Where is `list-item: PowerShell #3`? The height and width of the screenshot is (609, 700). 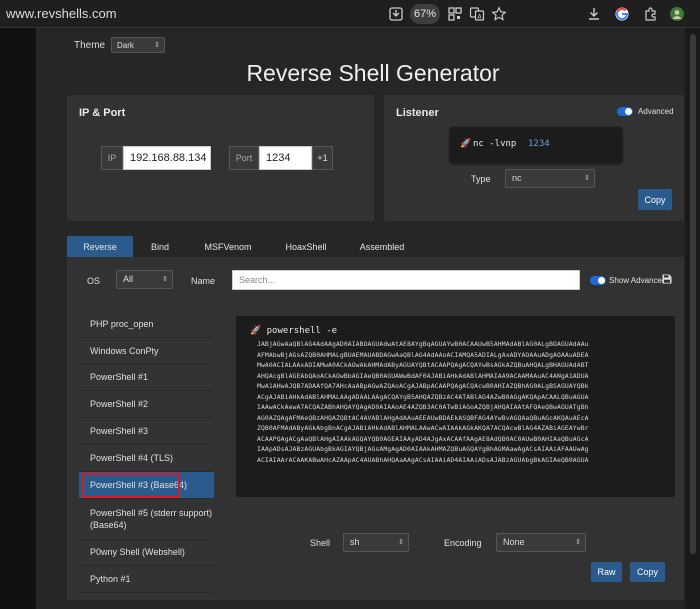 list-item: PowerShell #3 is located at coordinates (146, 431).